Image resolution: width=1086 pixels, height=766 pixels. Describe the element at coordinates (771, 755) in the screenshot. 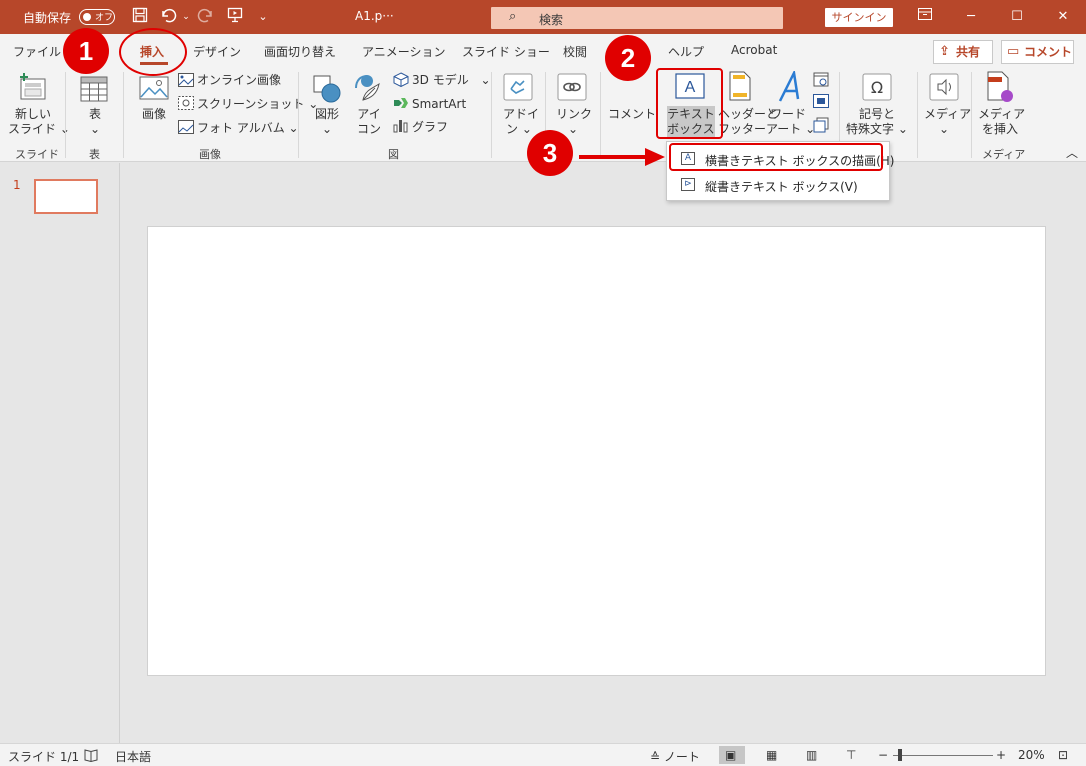

I see `slide-sorter-icon: ▦` at that location.